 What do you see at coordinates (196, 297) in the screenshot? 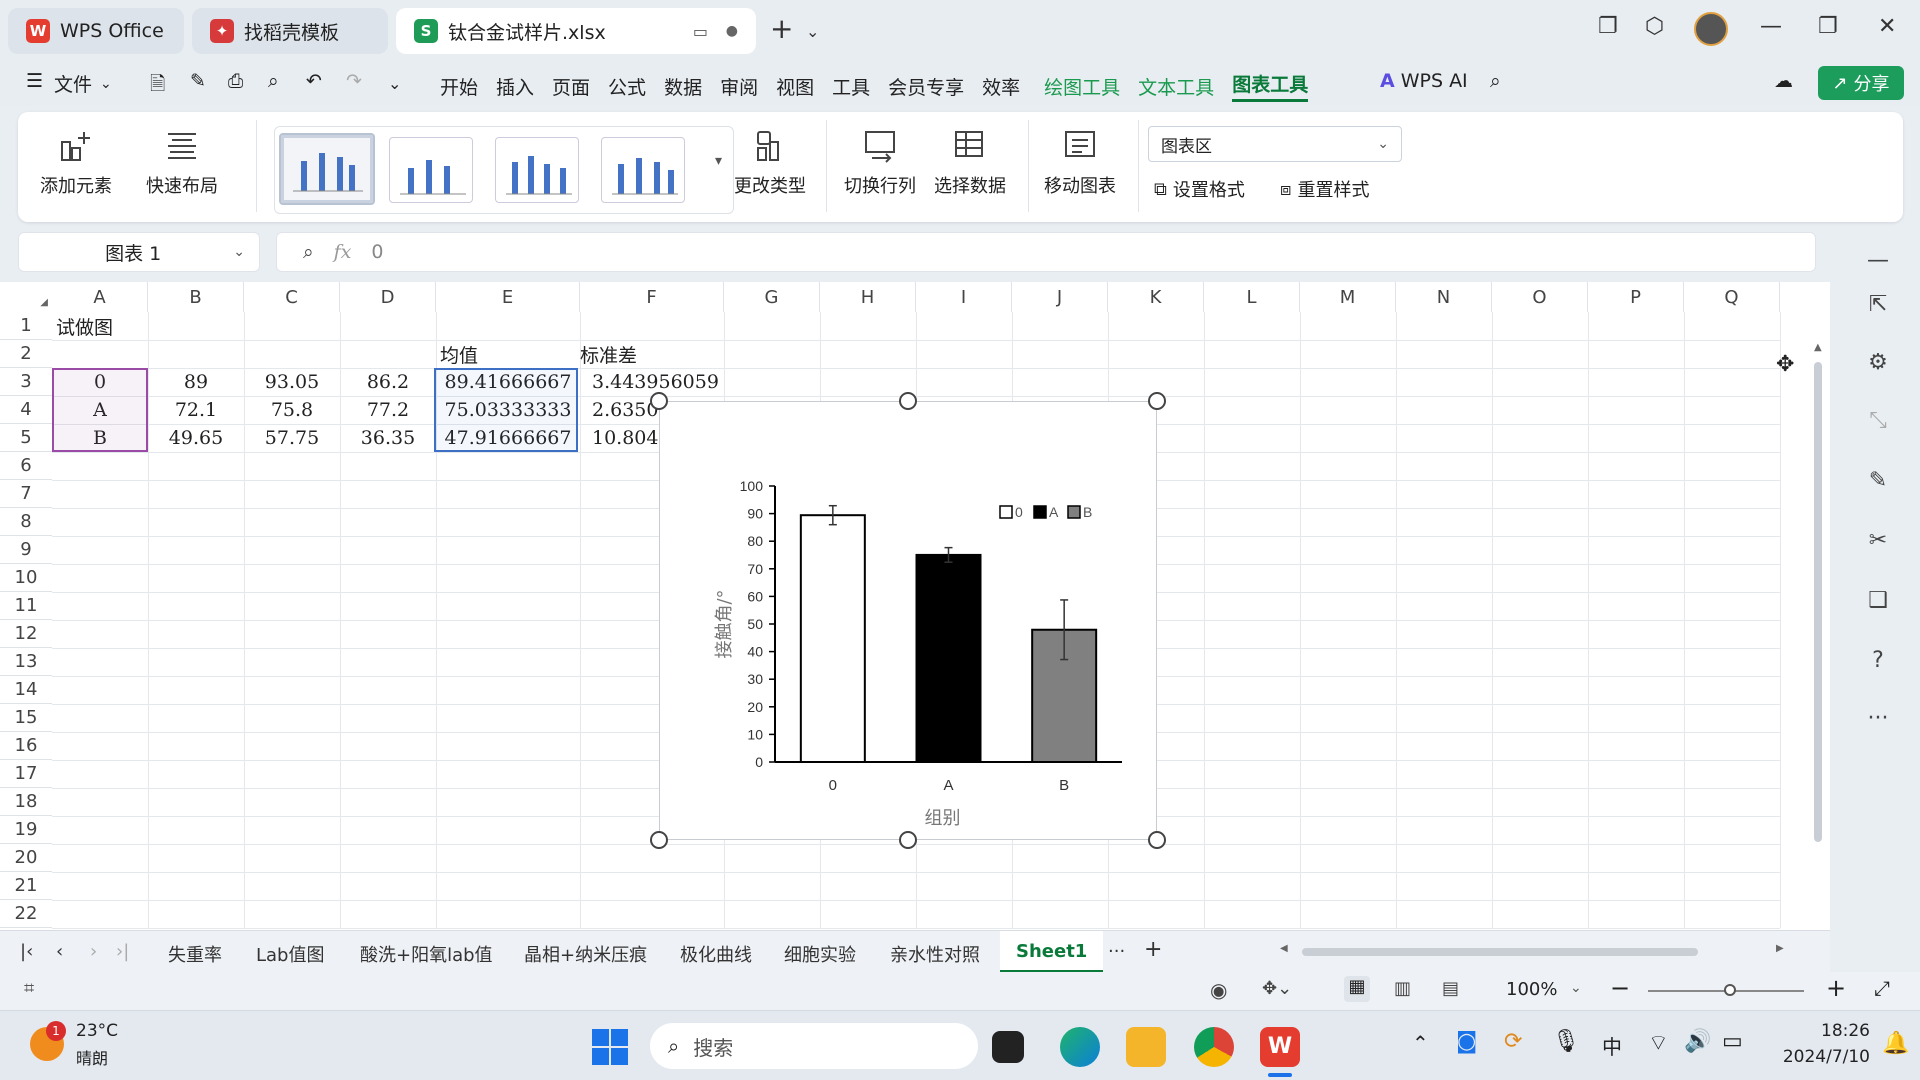
I see `column-header-b: B` at bounding box center [196, 297].